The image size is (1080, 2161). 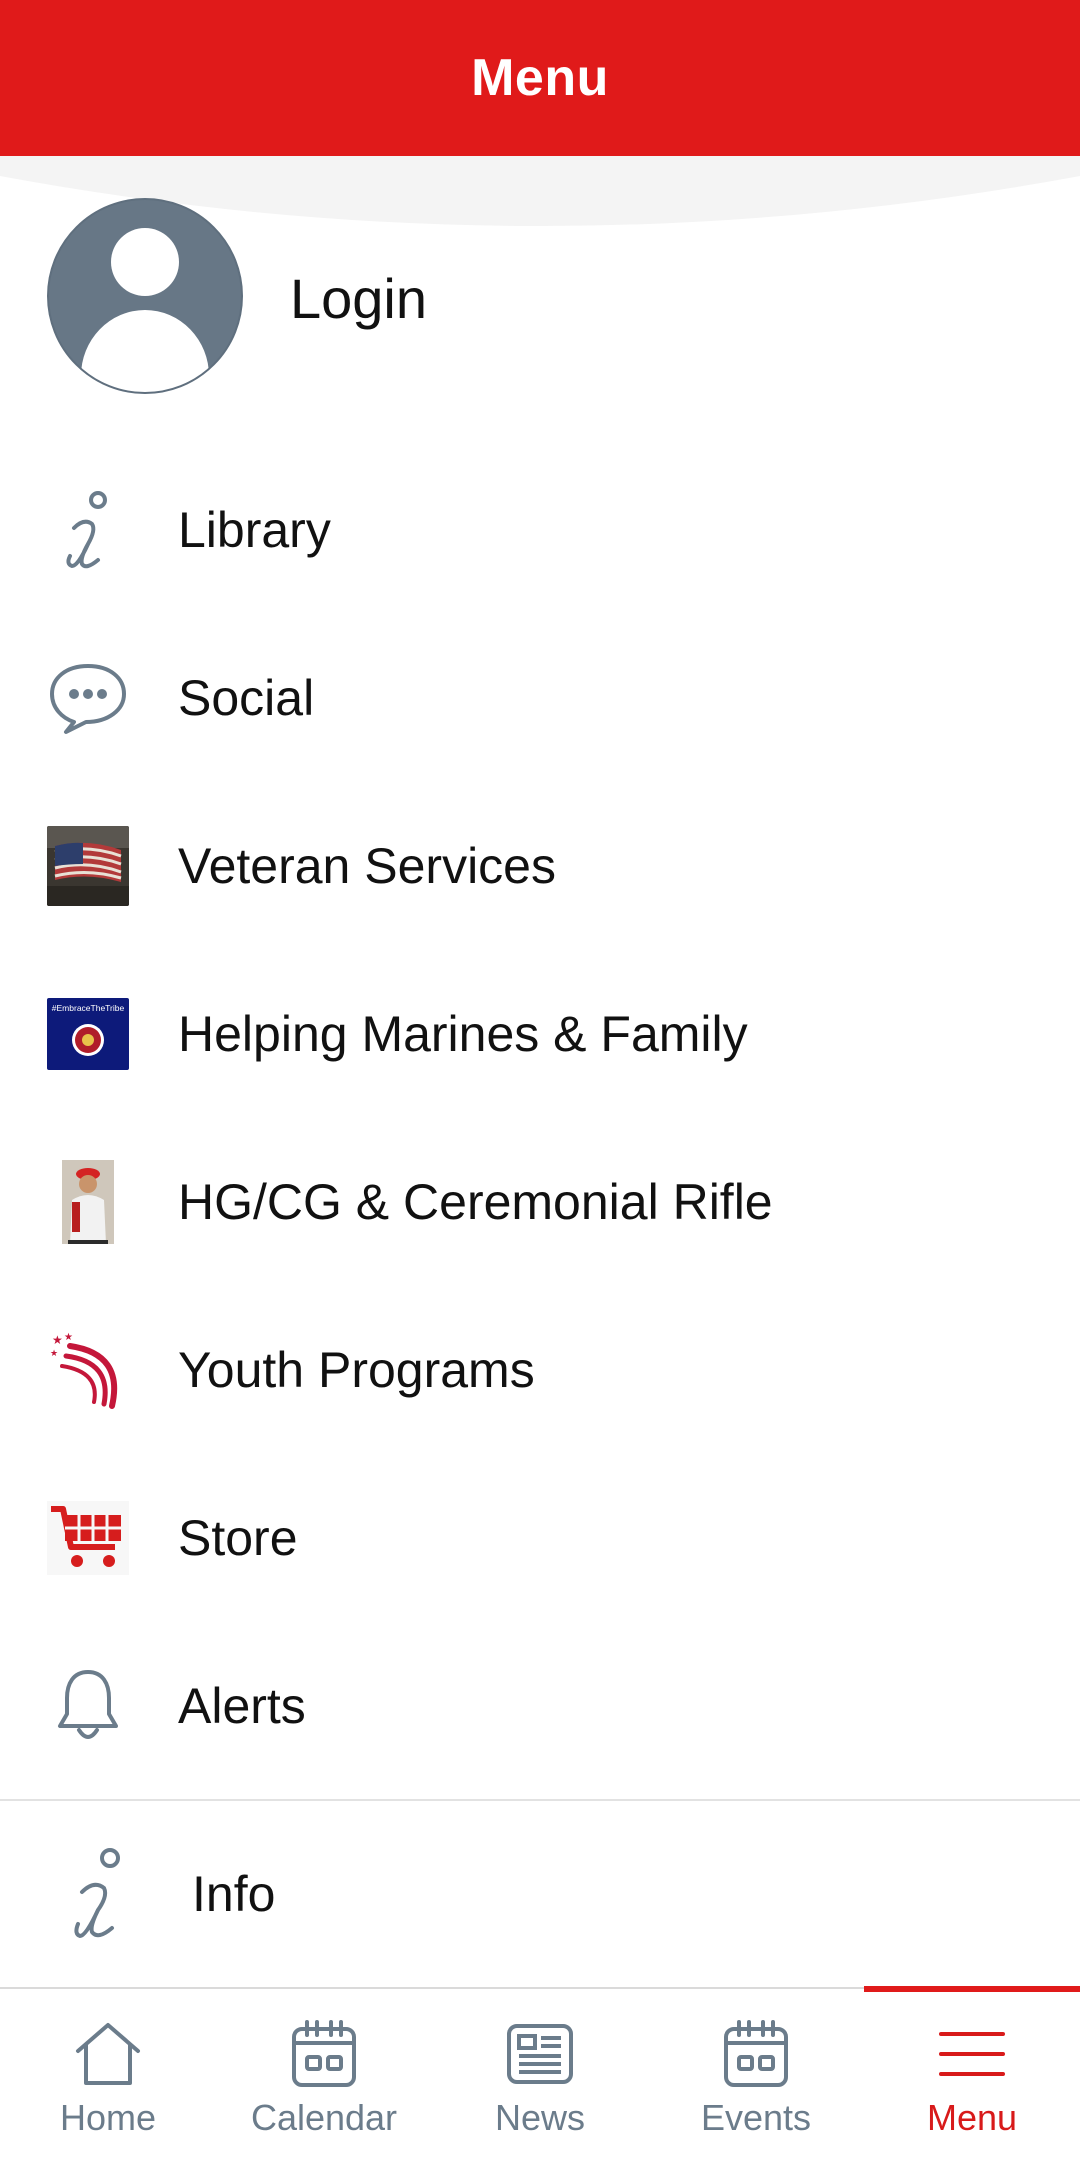 I want to click on login-row: Login, so click(x=540, y=299).